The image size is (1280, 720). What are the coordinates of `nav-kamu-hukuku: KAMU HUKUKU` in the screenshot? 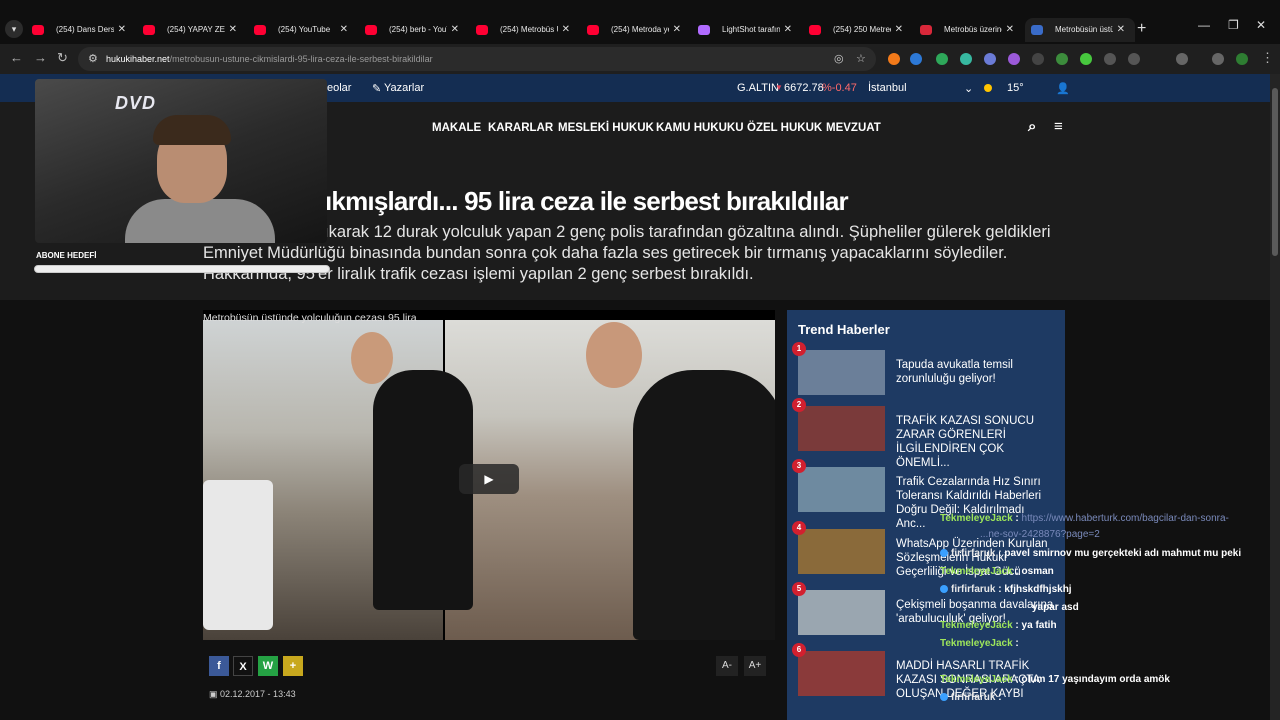 It's located at (700, 128).